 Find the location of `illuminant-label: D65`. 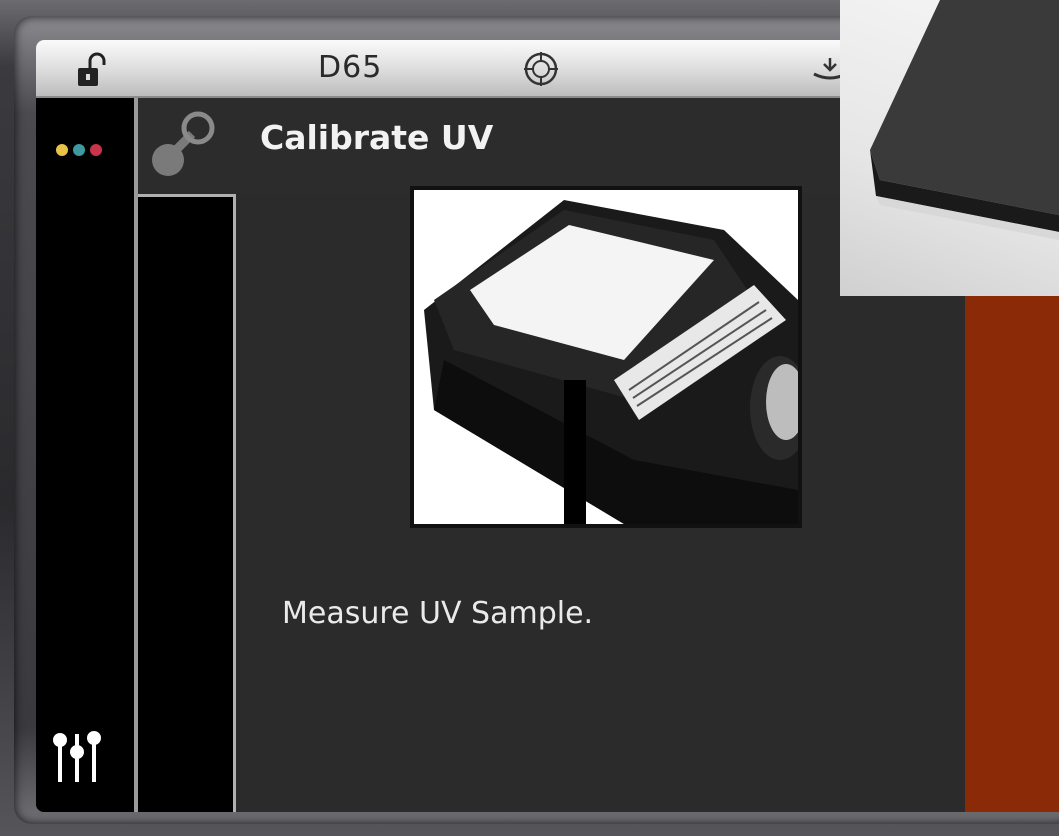

illuminant-label: D65 is located at coordinates (350, 67).